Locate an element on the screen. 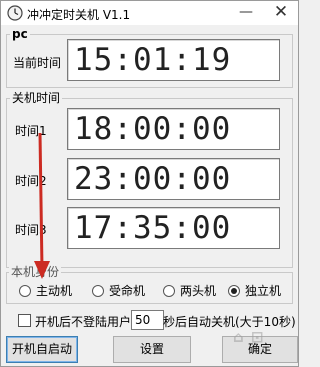  auto-shutdown-suffix: 秒后自动关机(大于10秒) is located at coordinates (229, 322).